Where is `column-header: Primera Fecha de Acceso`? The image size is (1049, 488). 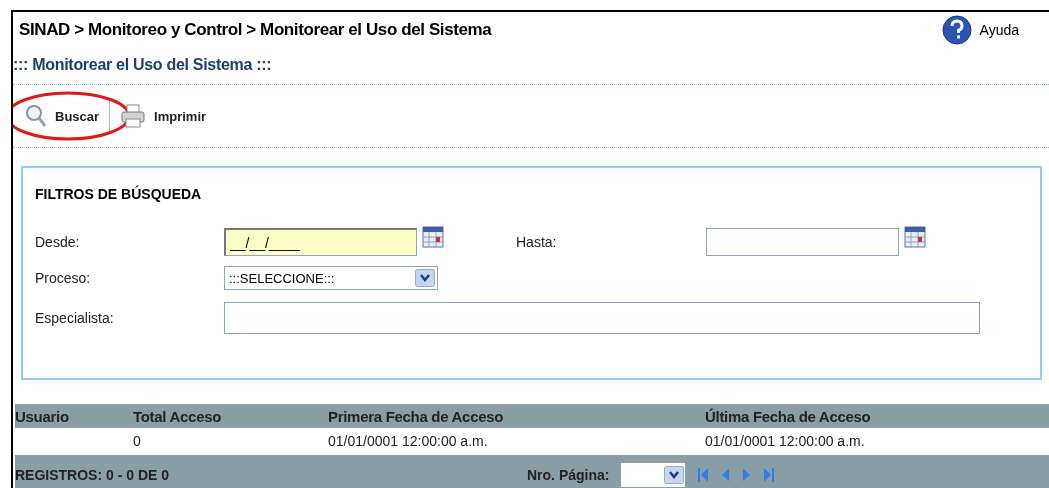
column-header: Primera Fecha de Acceso is located at coordinates (416, 416).